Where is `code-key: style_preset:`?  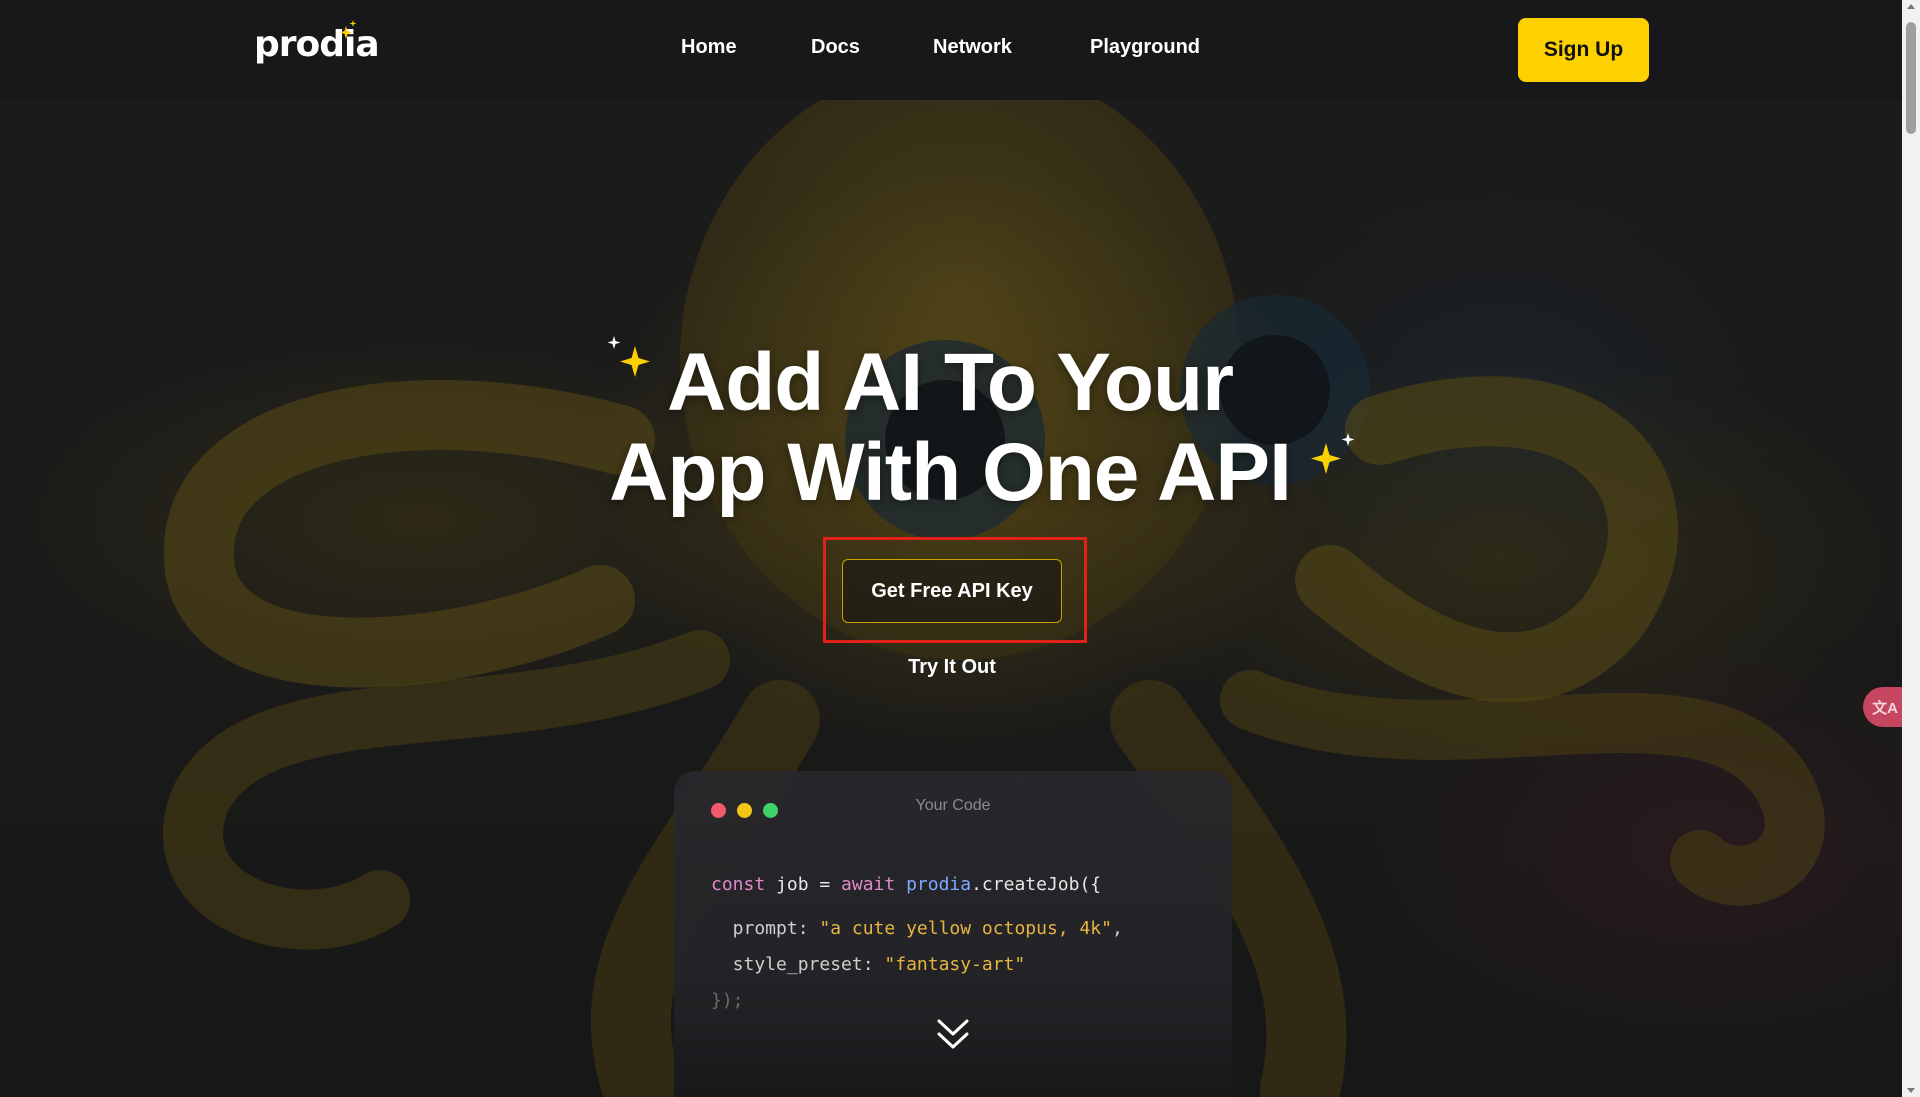
code-key: style_preset: is located at coordinates (798, 964).